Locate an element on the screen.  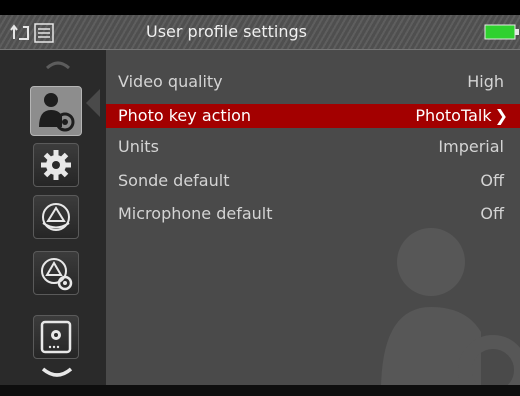
setting-row-photo-key-action: Photo key action PhotoTalk ❯ is located at coordinates (313, 116).